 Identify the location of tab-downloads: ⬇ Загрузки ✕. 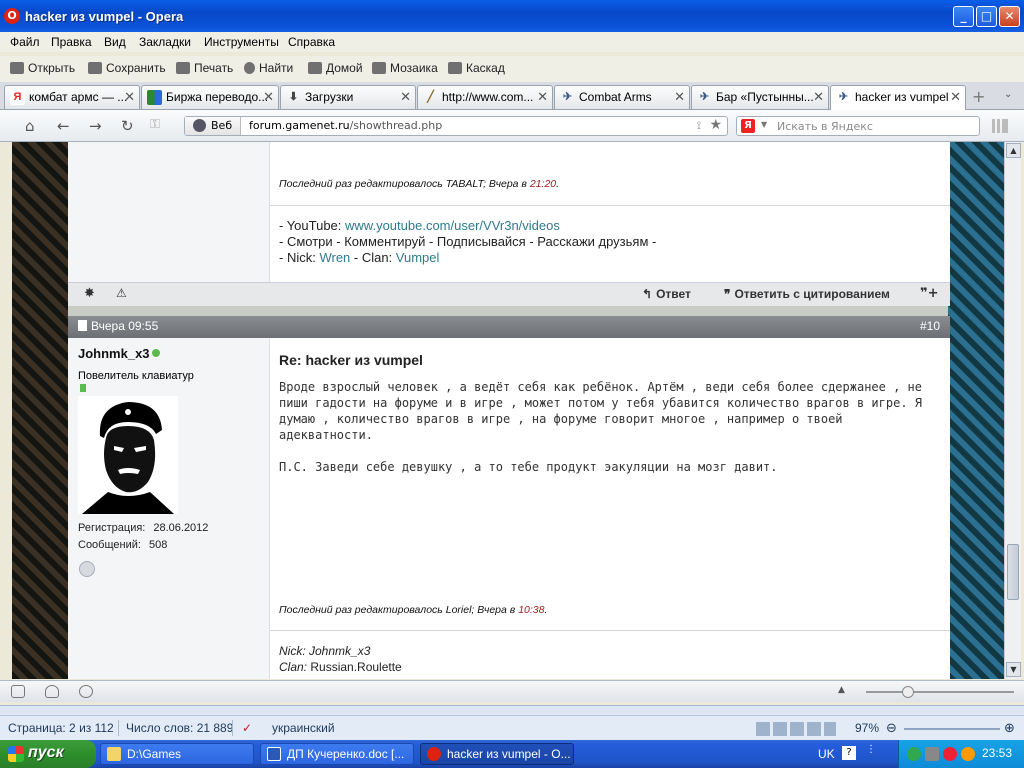
(348, 97).